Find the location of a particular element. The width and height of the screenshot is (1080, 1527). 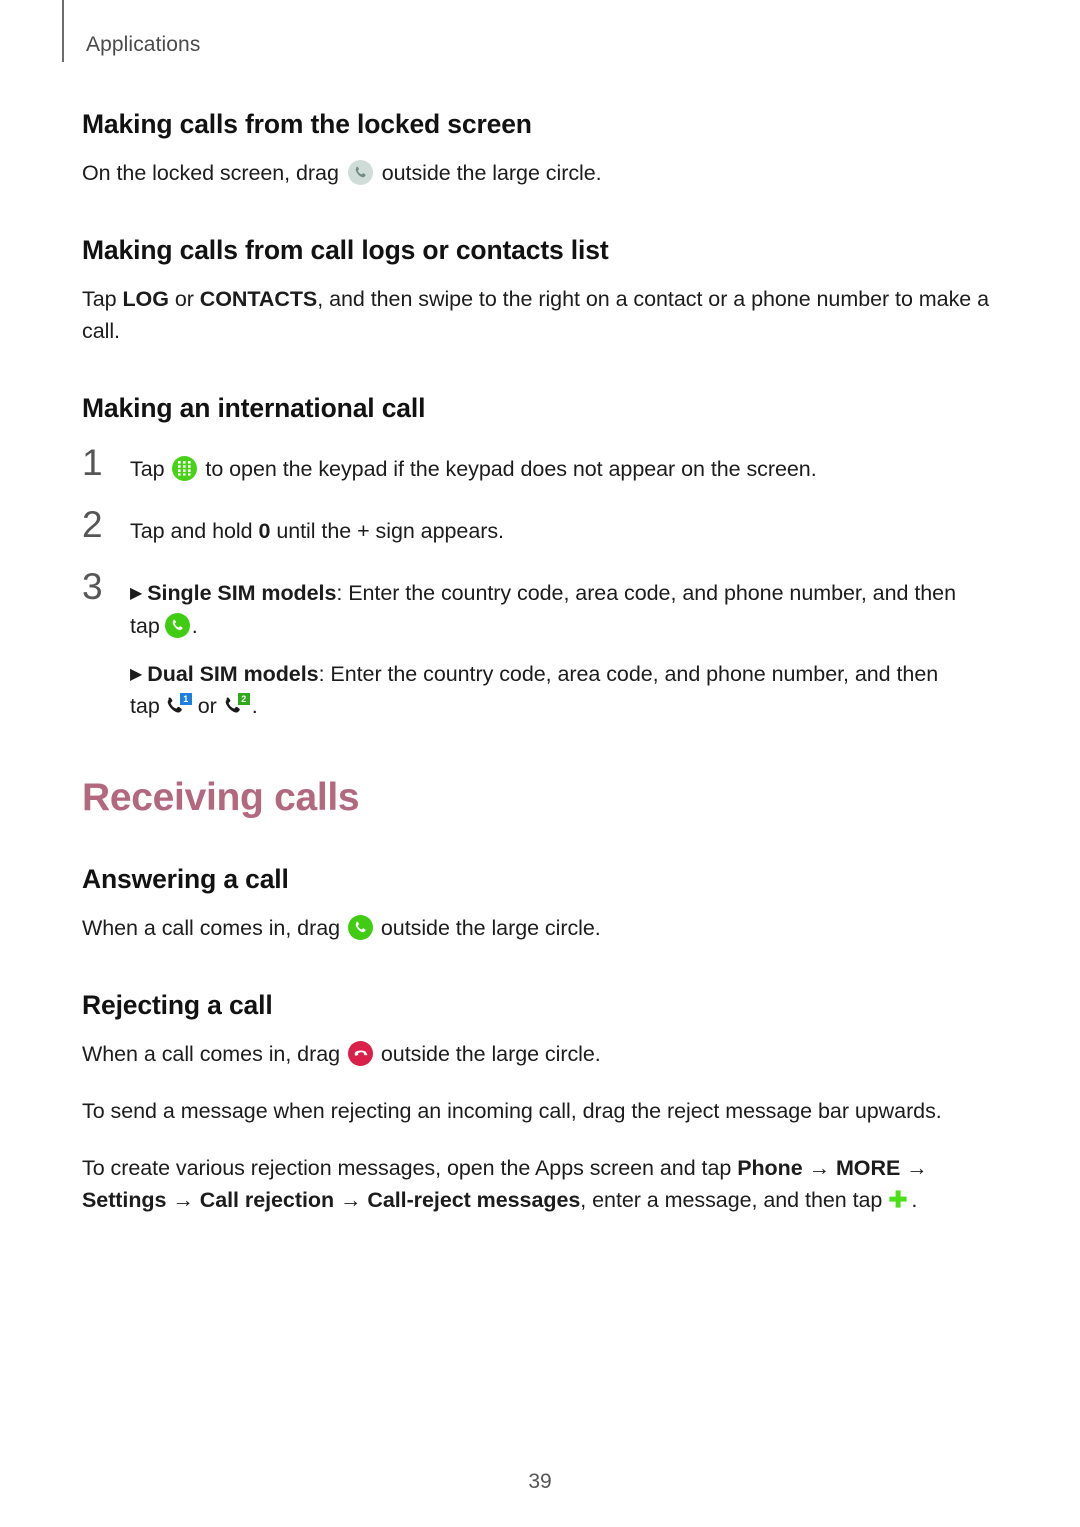

sim1-badge: 1 is located at coordinates (185, 699).